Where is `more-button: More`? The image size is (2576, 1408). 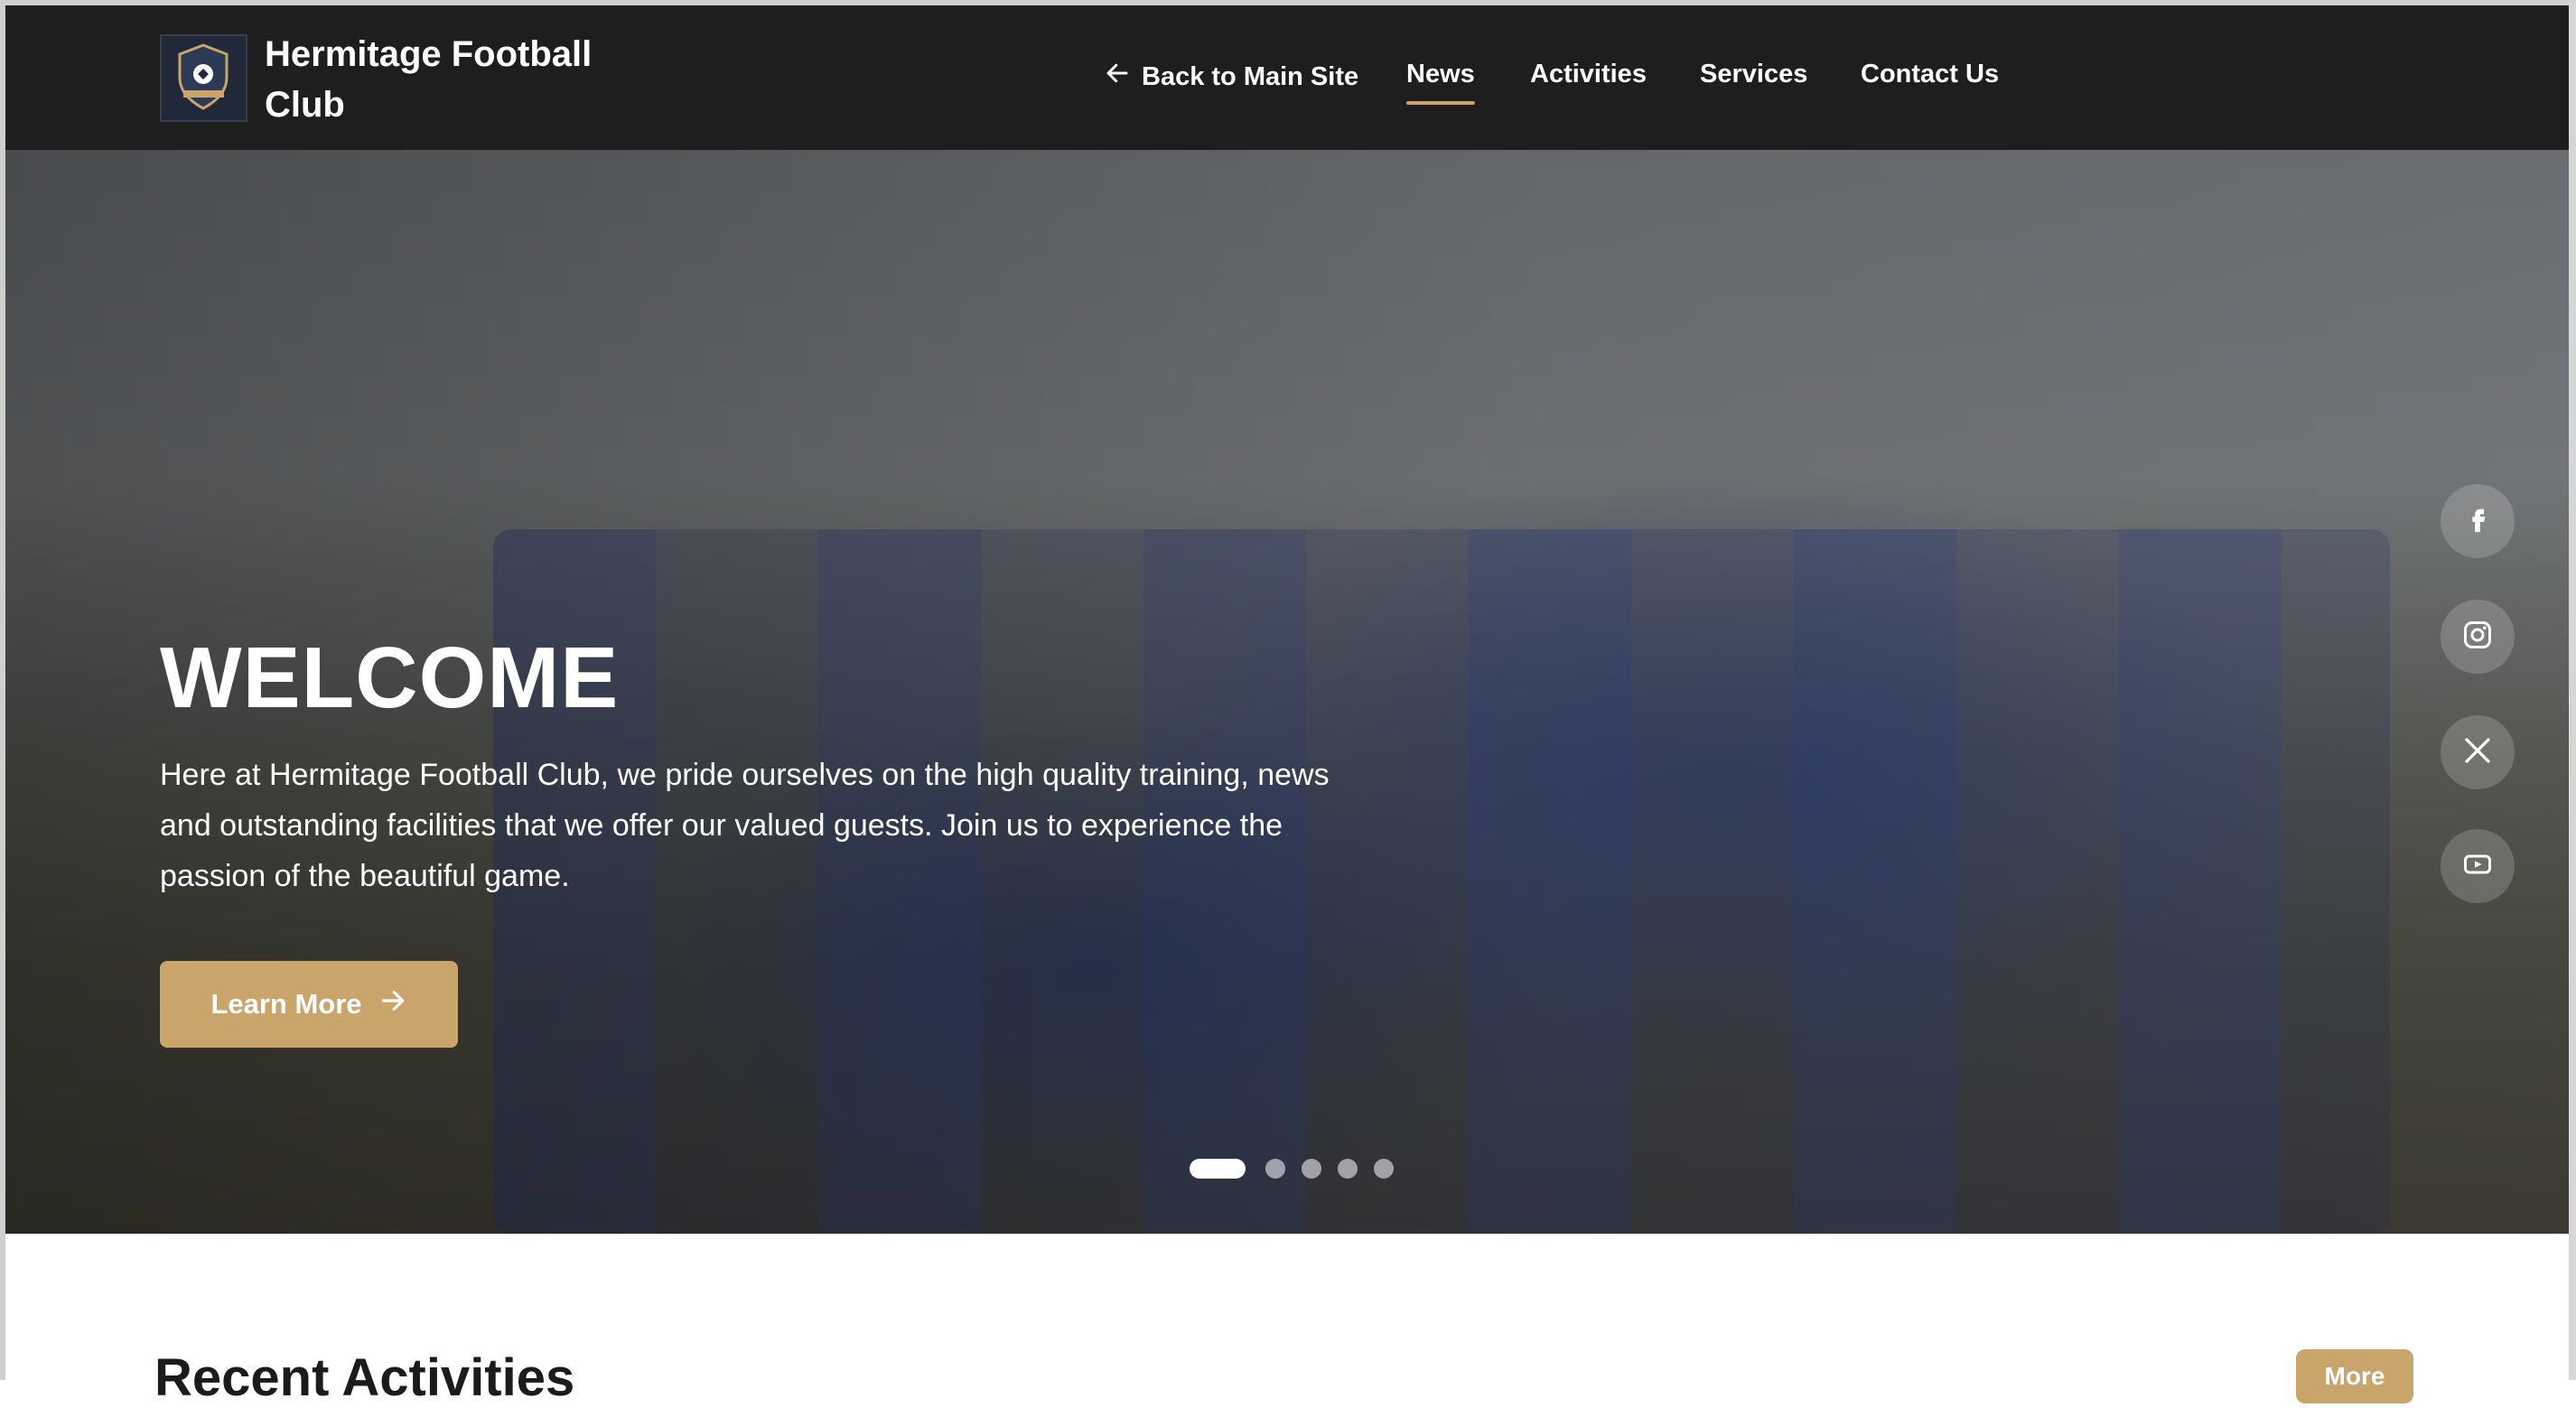
more-button: More is located at coordinates (2354, 1376).